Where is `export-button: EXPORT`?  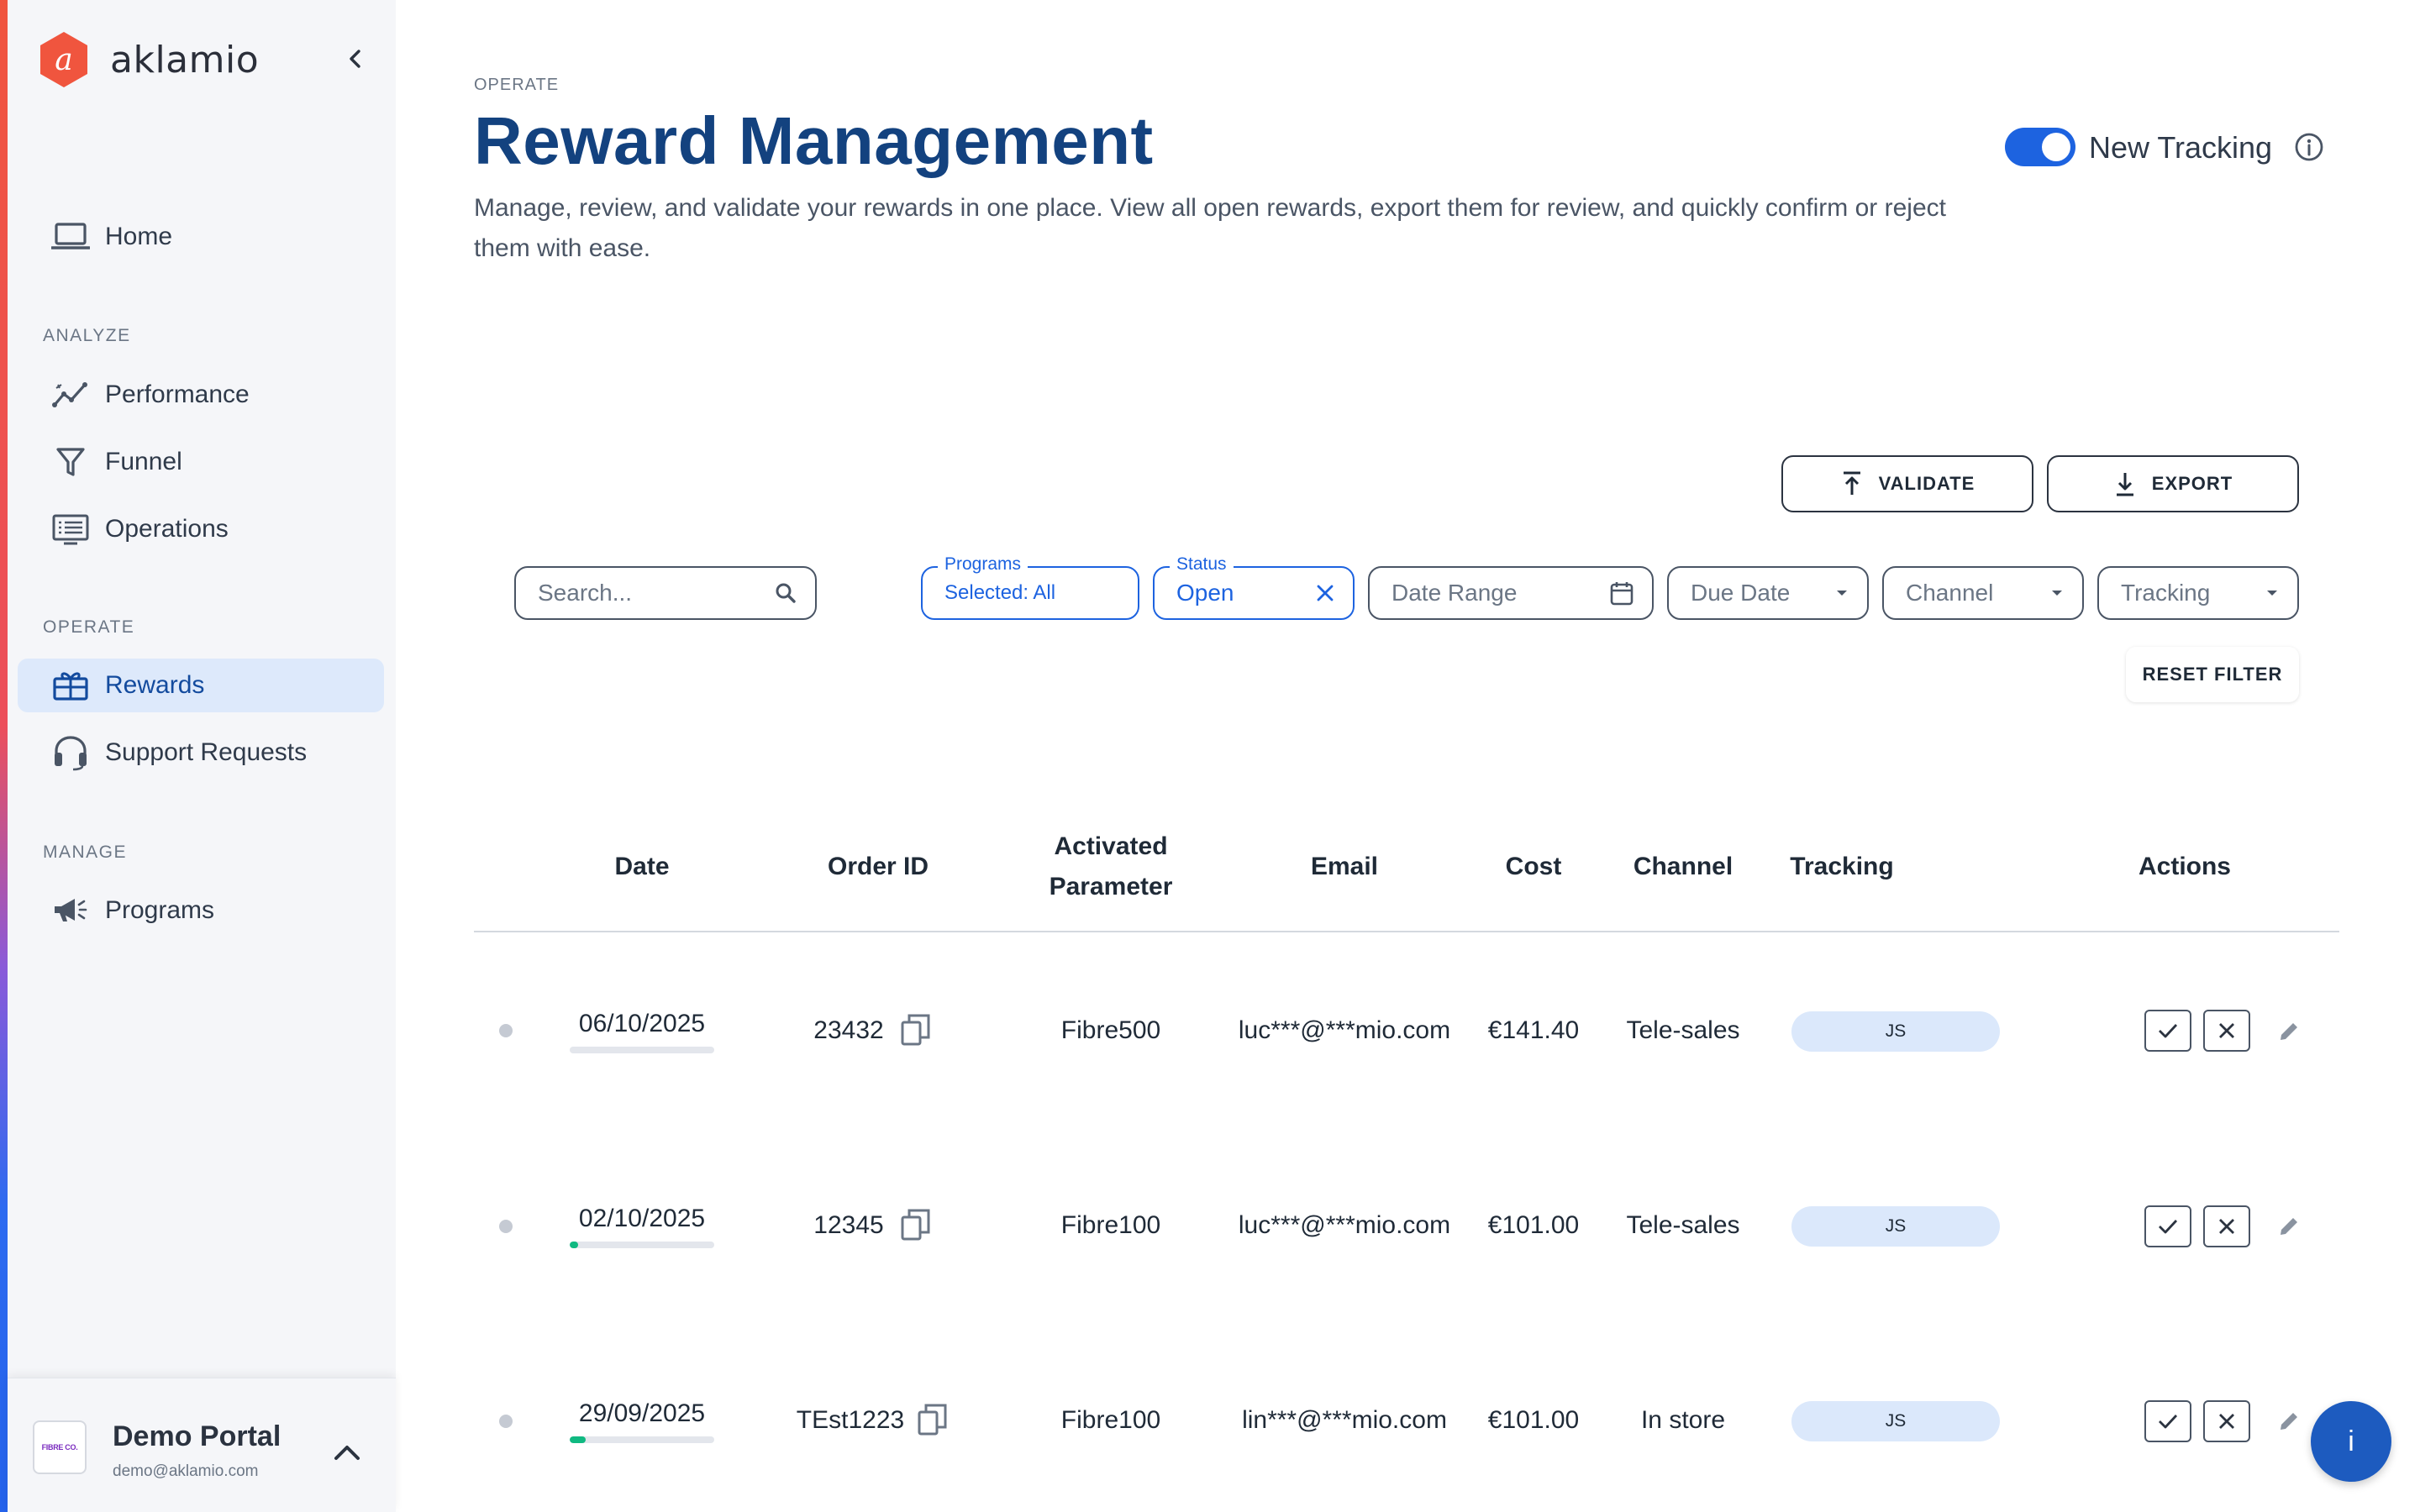 export-button: EXPORT is located at coordinates (2173, 483).